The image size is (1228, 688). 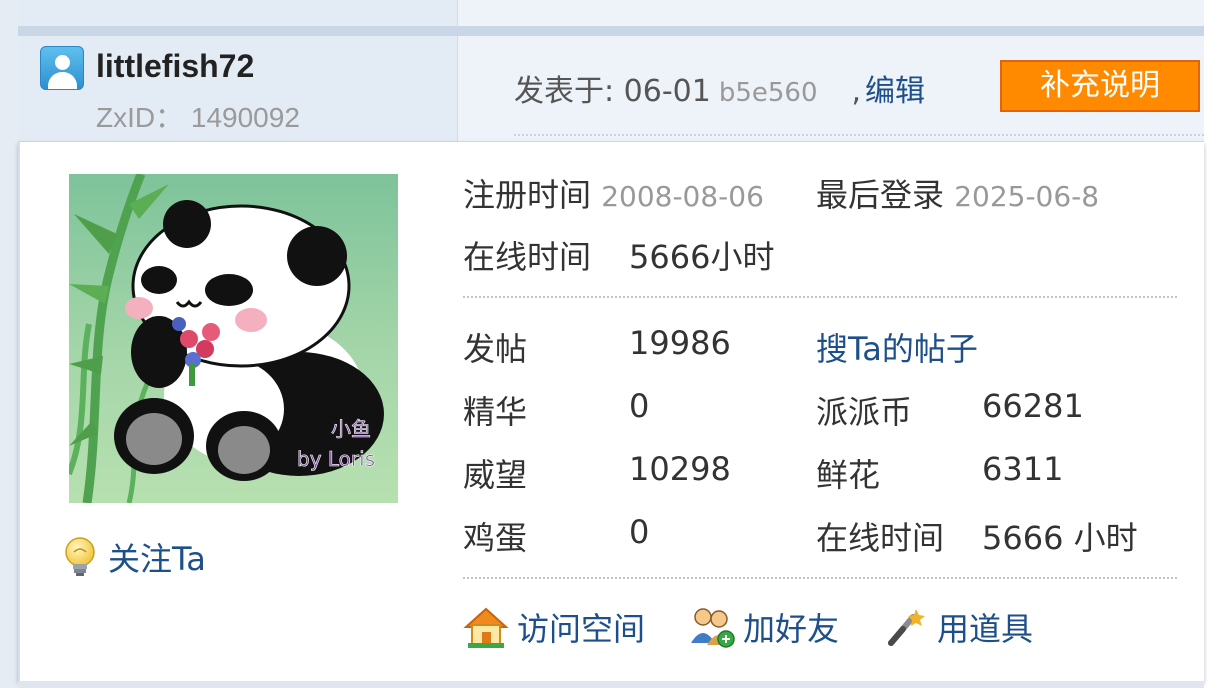 I want to click on register-row: 注册时间 2008-08-06, so click(x=613, y=193).